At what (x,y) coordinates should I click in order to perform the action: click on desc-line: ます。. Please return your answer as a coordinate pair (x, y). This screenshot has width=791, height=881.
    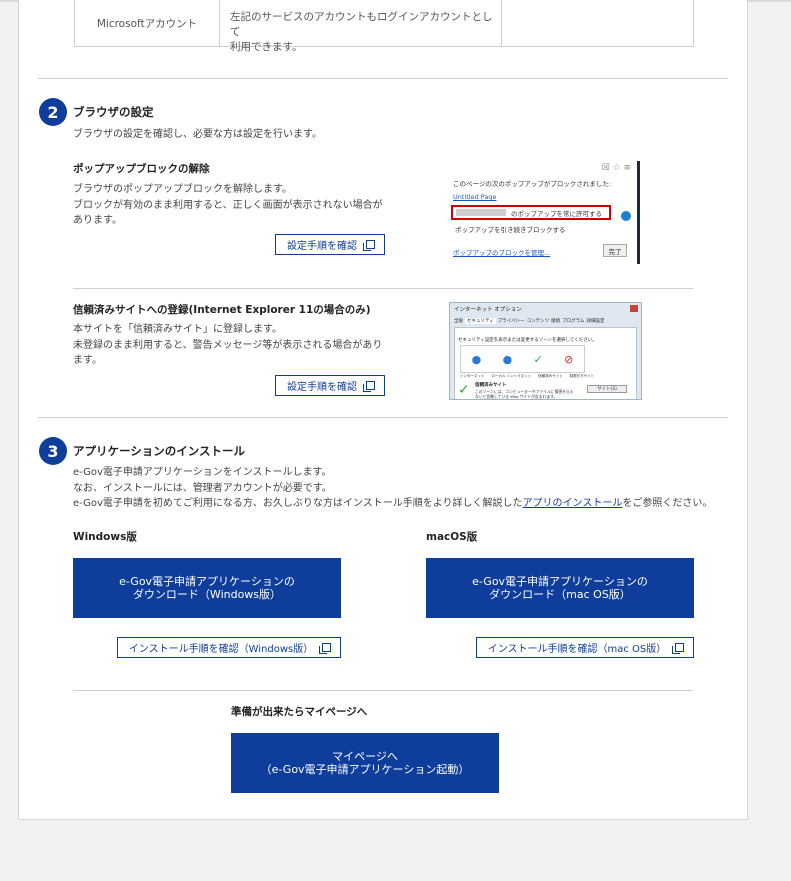
    Looking at the image, I should click on (87, 360).